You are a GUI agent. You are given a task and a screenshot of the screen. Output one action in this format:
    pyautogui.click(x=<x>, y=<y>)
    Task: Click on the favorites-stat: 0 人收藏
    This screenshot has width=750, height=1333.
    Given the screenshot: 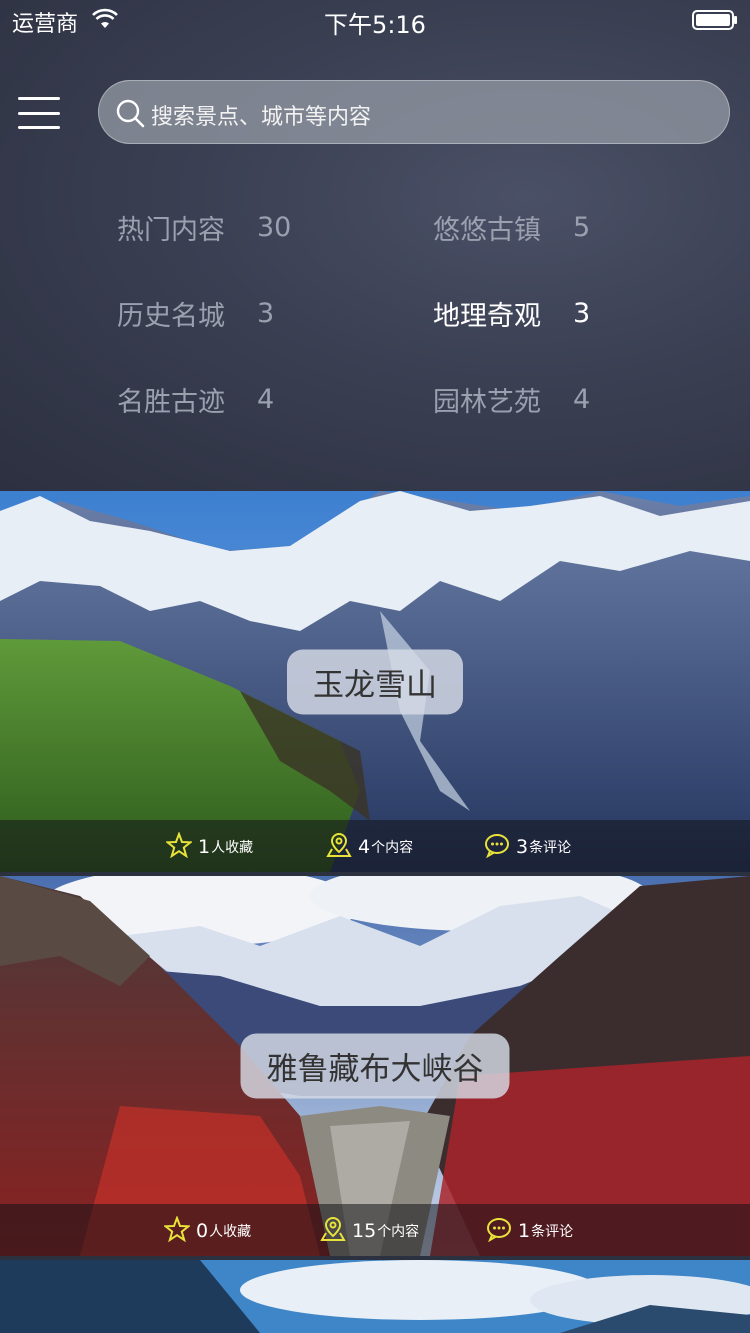 What is the action you would take?
    pyautogui.click(x=207, y=1229)
    